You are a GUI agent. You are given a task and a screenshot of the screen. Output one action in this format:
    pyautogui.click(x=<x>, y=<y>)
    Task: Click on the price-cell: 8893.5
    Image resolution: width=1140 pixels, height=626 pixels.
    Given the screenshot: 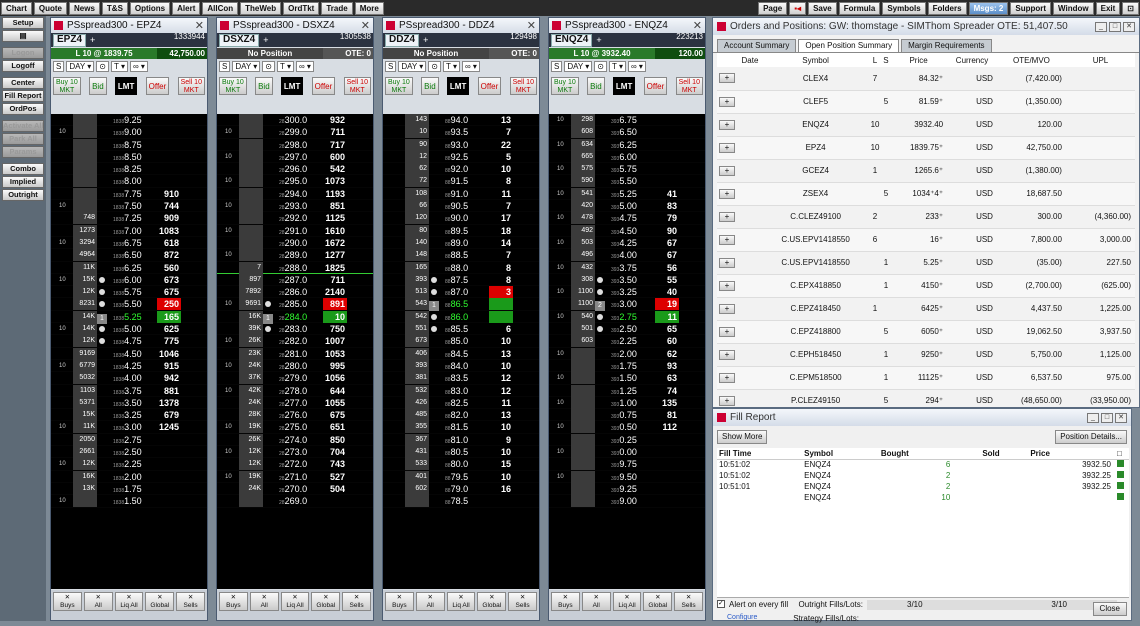 What is the action you would take?
    pyautogui.click(x=465, y=132)
    